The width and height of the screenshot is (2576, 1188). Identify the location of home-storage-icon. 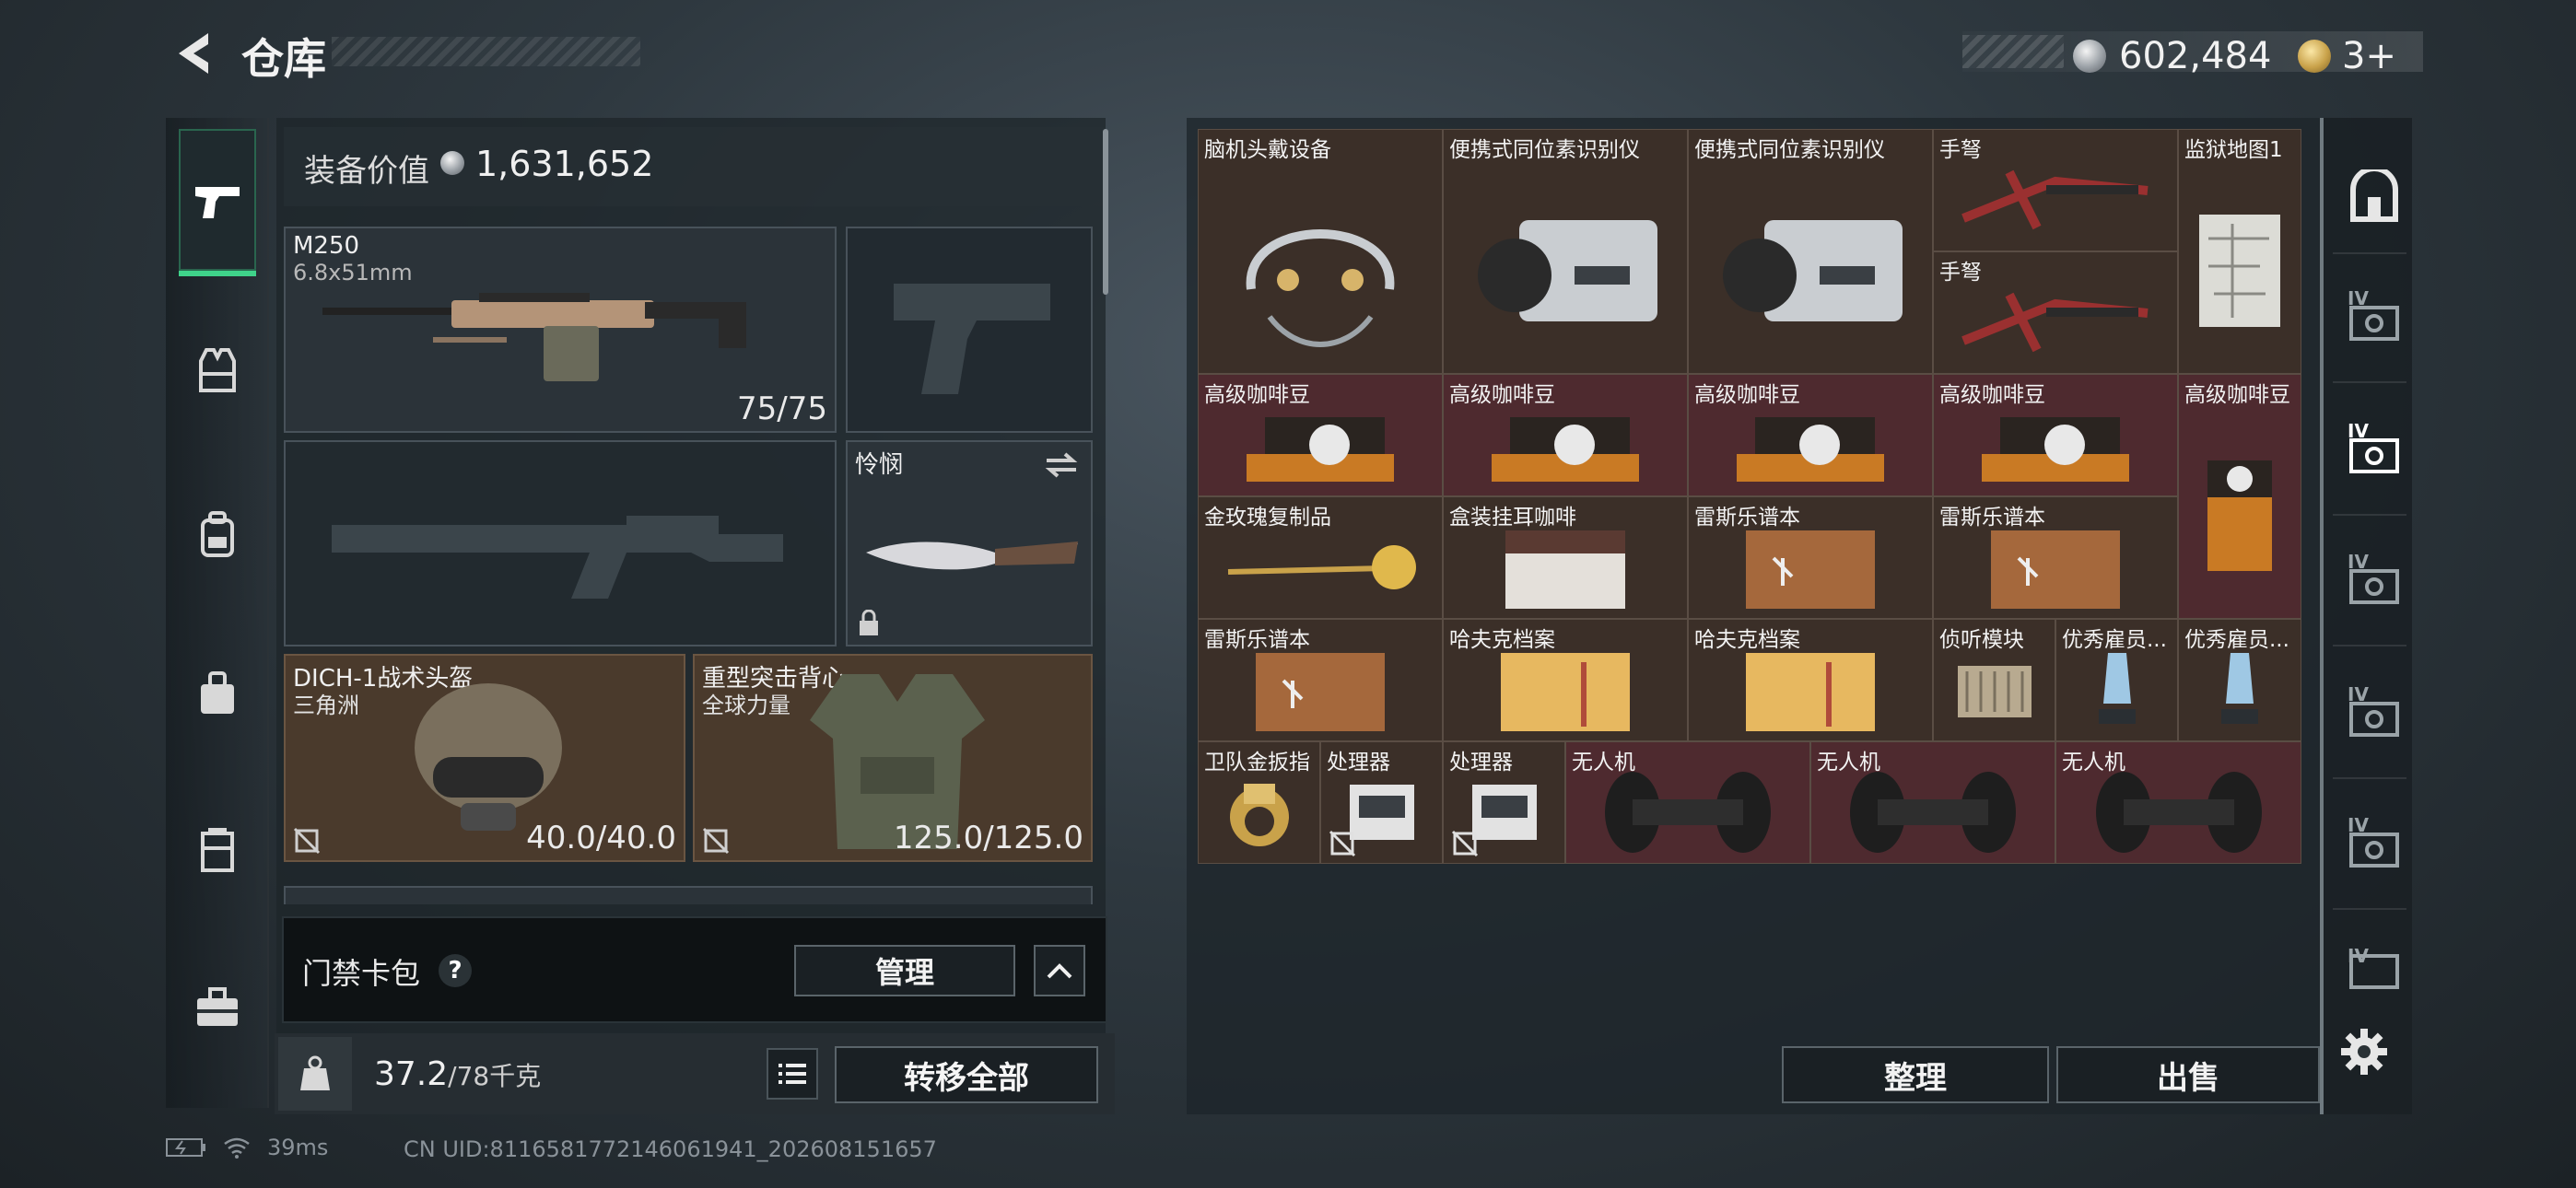
(2374, 195).